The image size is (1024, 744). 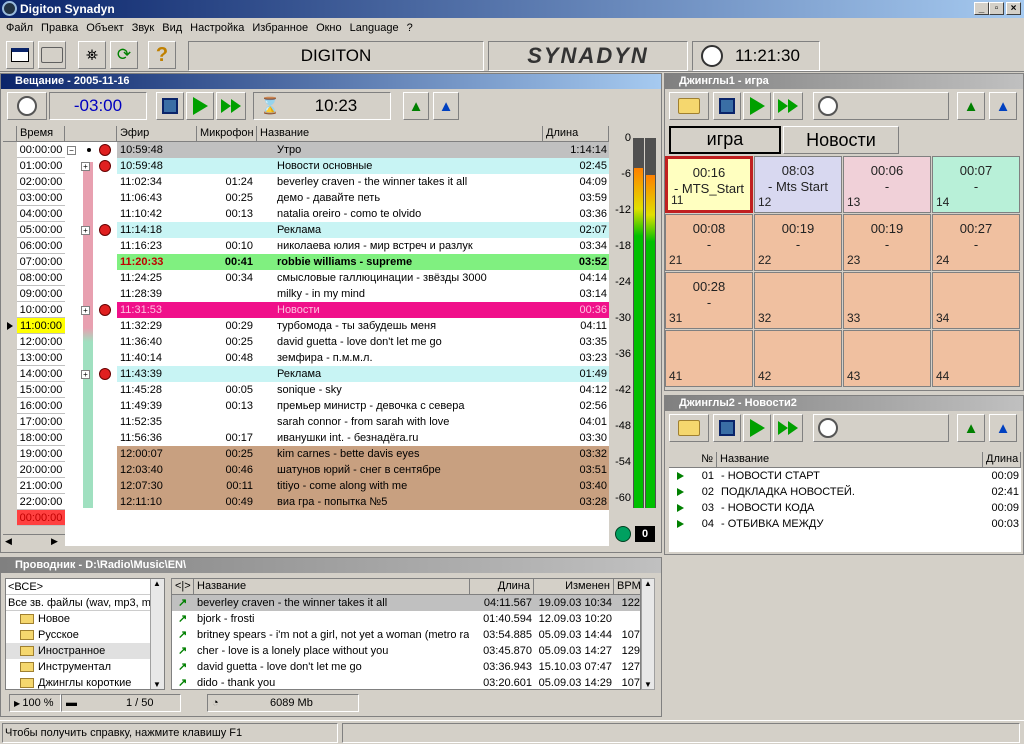 What do you see at coordinates (410, 28) in the screenshot?
I see `menu-item: ?` at bounding box center [410, 28].